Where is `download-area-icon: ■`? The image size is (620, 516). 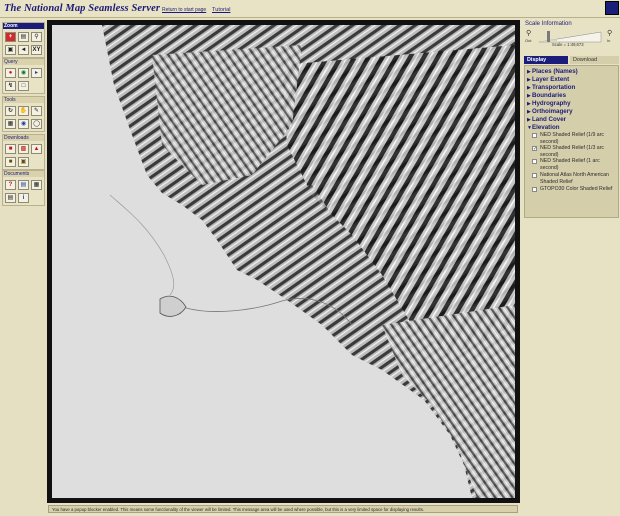 download-area-icon: ■ is located at coordinates (10, 149).